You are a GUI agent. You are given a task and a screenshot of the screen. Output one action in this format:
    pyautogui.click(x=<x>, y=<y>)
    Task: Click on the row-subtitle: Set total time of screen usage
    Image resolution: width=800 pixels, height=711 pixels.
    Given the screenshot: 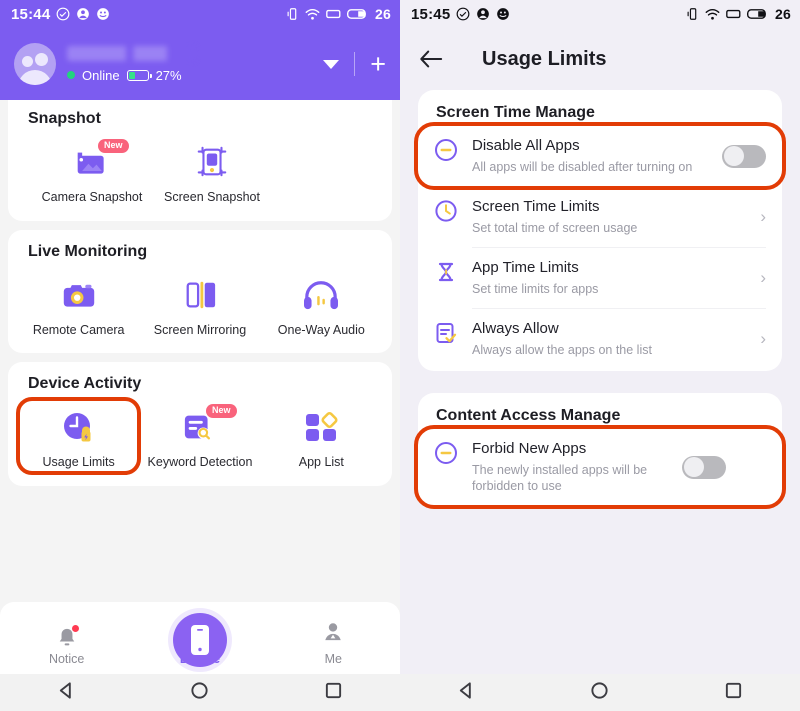 What is the action you would take?
    pyautogui.click(x=555, y=227)
    